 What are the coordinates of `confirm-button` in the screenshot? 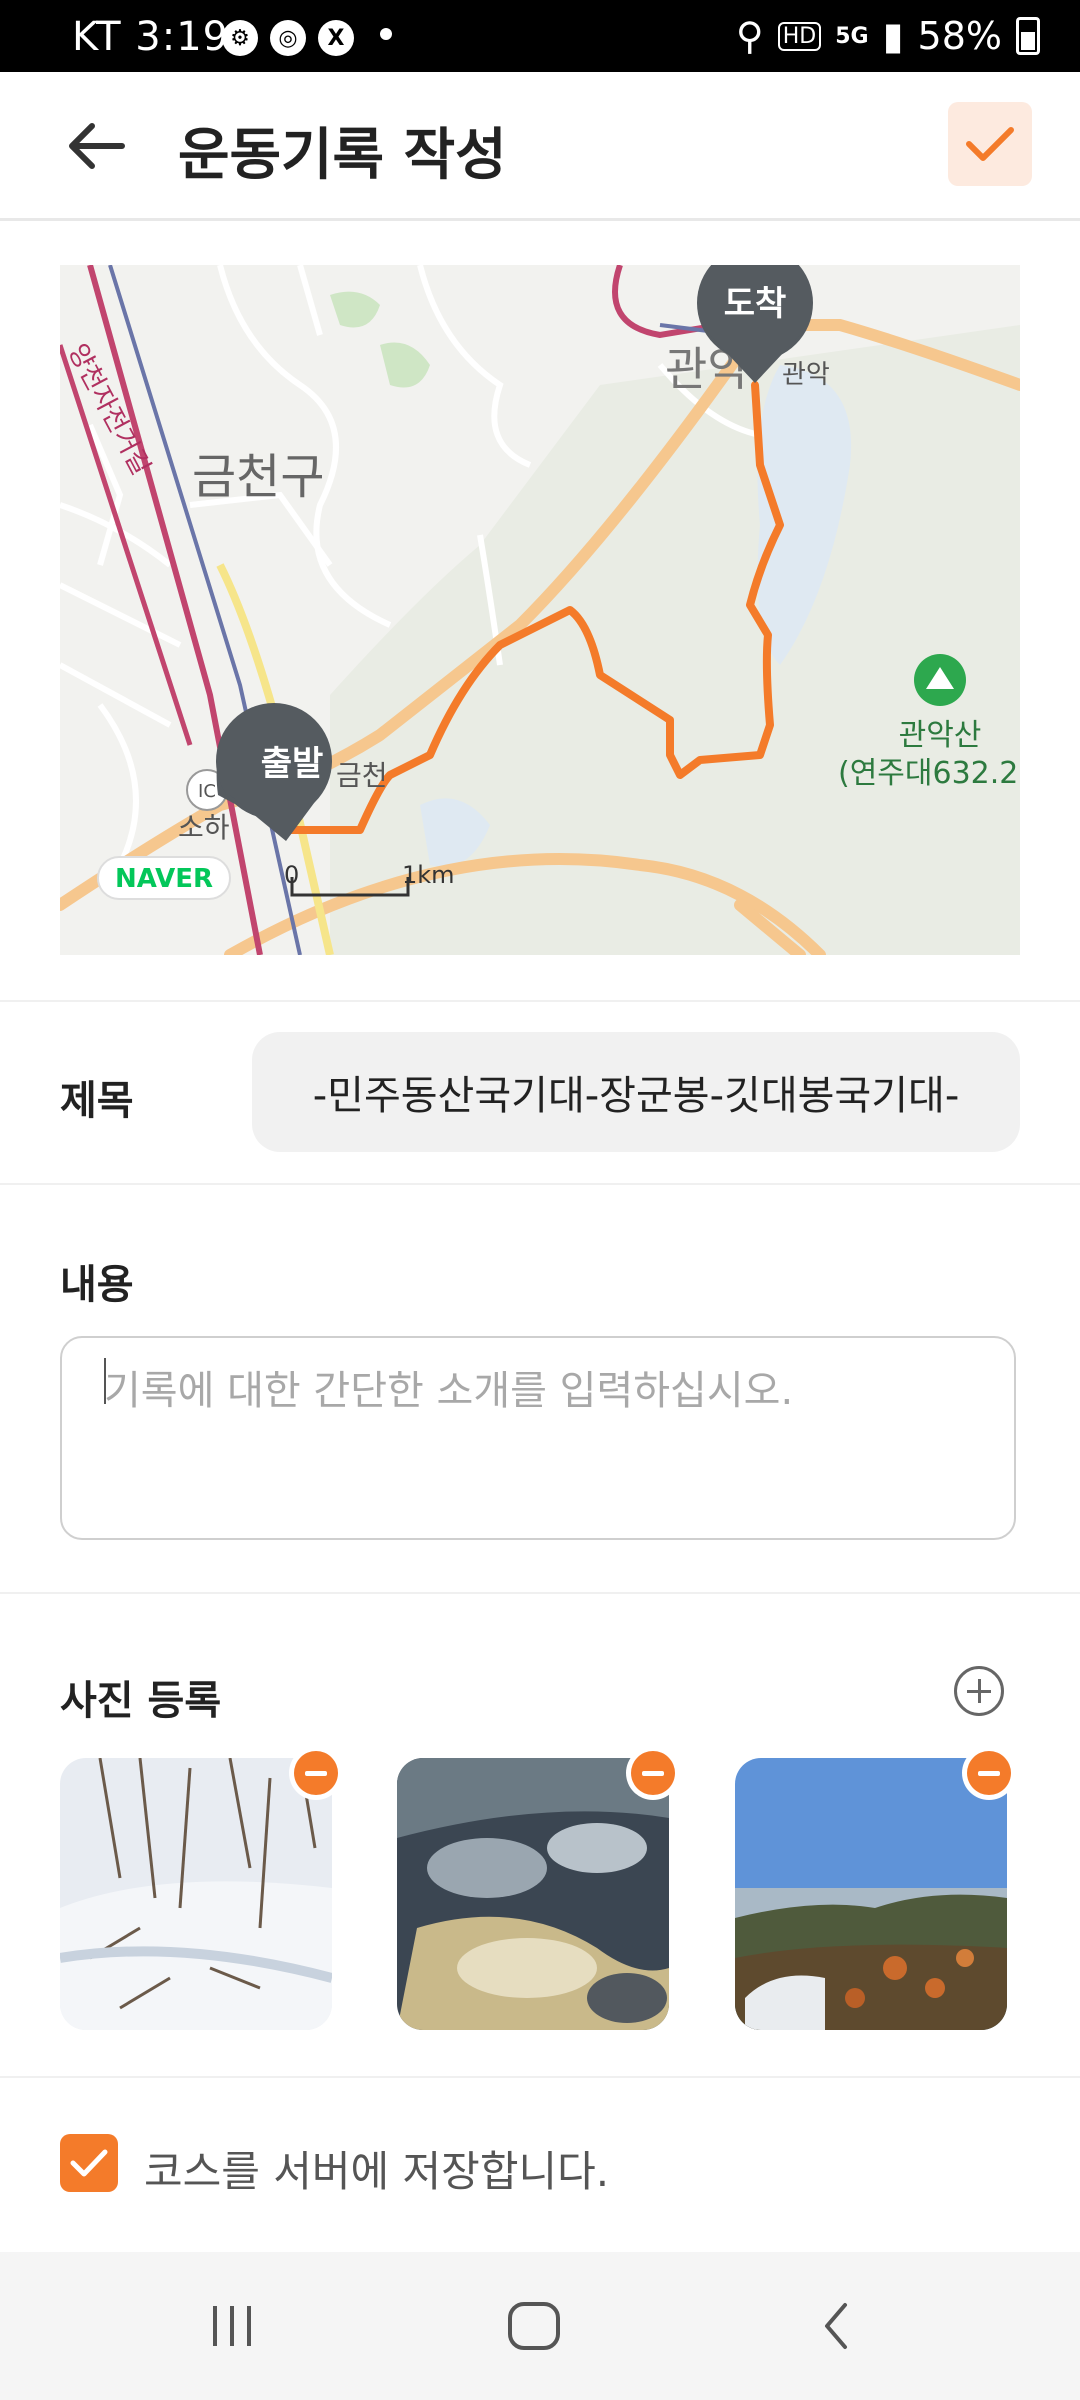 It's located at (990, 144).